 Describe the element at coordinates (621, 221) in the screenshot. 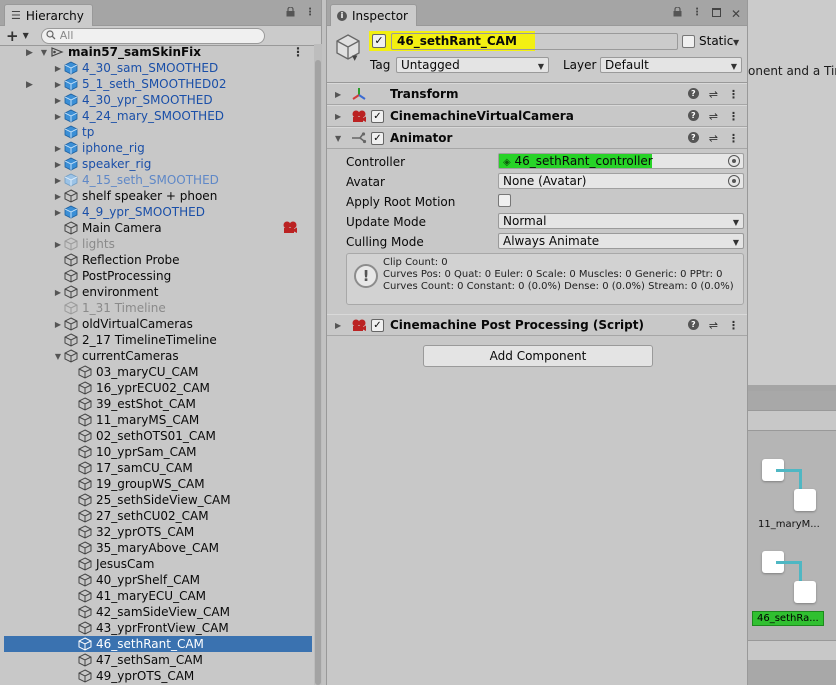

I see `update-mode-dropdown: Normal` at that location.